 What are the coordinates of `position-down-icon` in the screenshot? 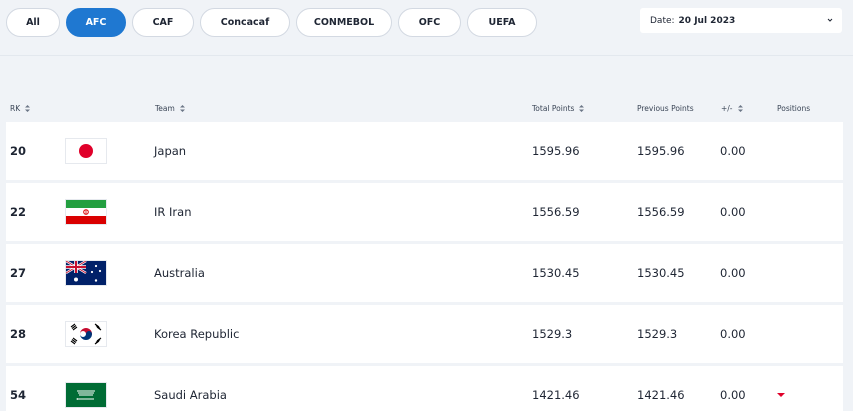 It's located at (781, 388).